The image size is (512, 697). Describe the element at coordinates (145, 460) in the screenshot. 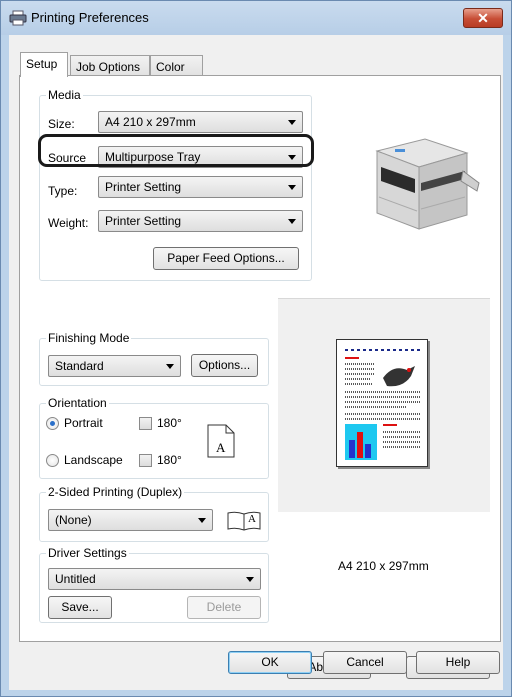

I see `landscape-rotate-checkbox` at that location.